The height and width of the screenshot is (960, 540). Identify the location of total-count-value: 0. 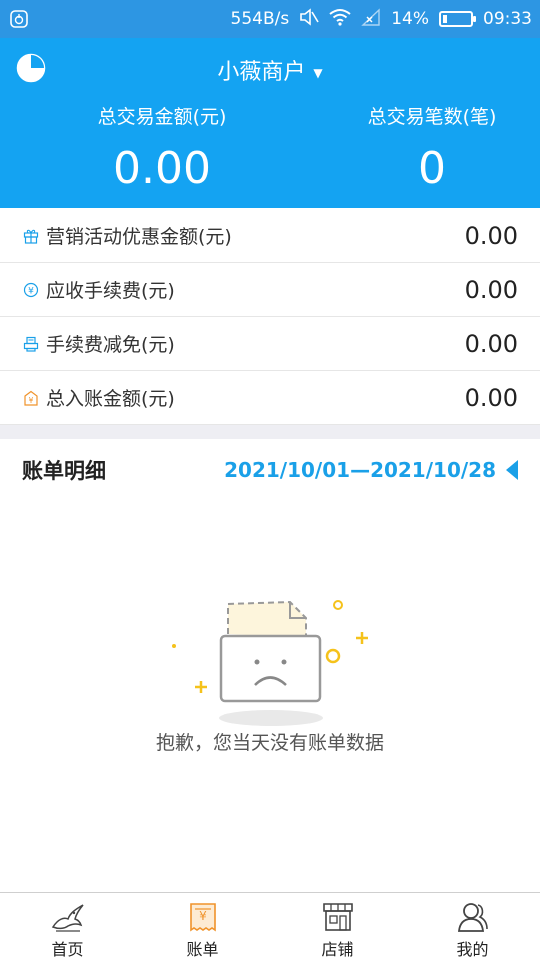
(432, 168).